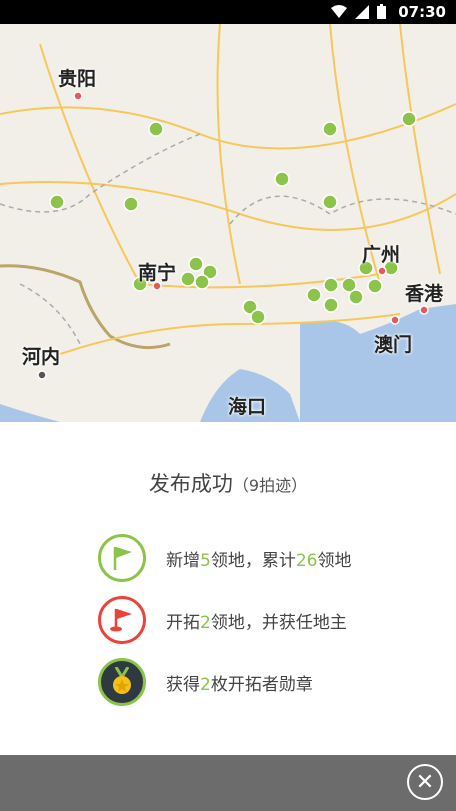 This screenshot has height=811, width=456. Describe the element at coordinates (41, 357) in the screenshot. I see `city-label: 河内` at that location.